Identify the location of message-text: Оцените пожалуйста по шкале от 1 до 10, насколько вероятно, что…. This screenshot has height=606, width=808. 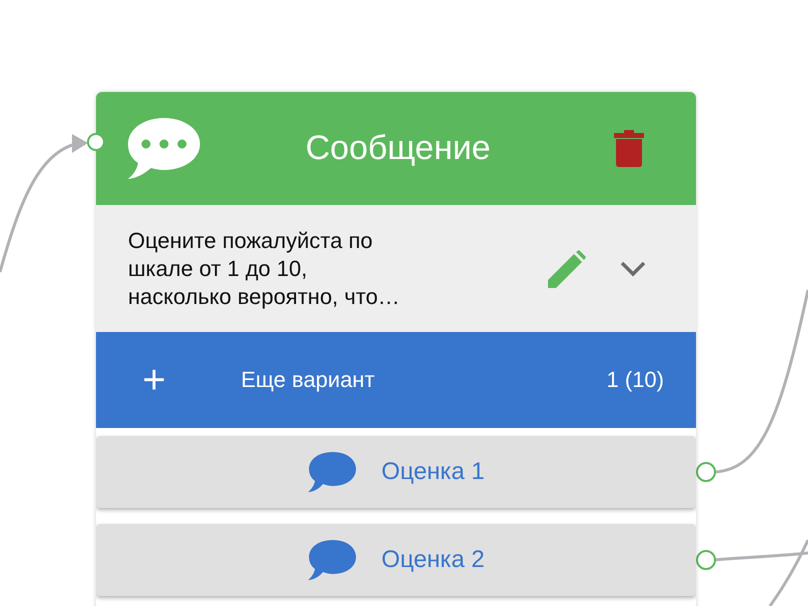
(264, 268).